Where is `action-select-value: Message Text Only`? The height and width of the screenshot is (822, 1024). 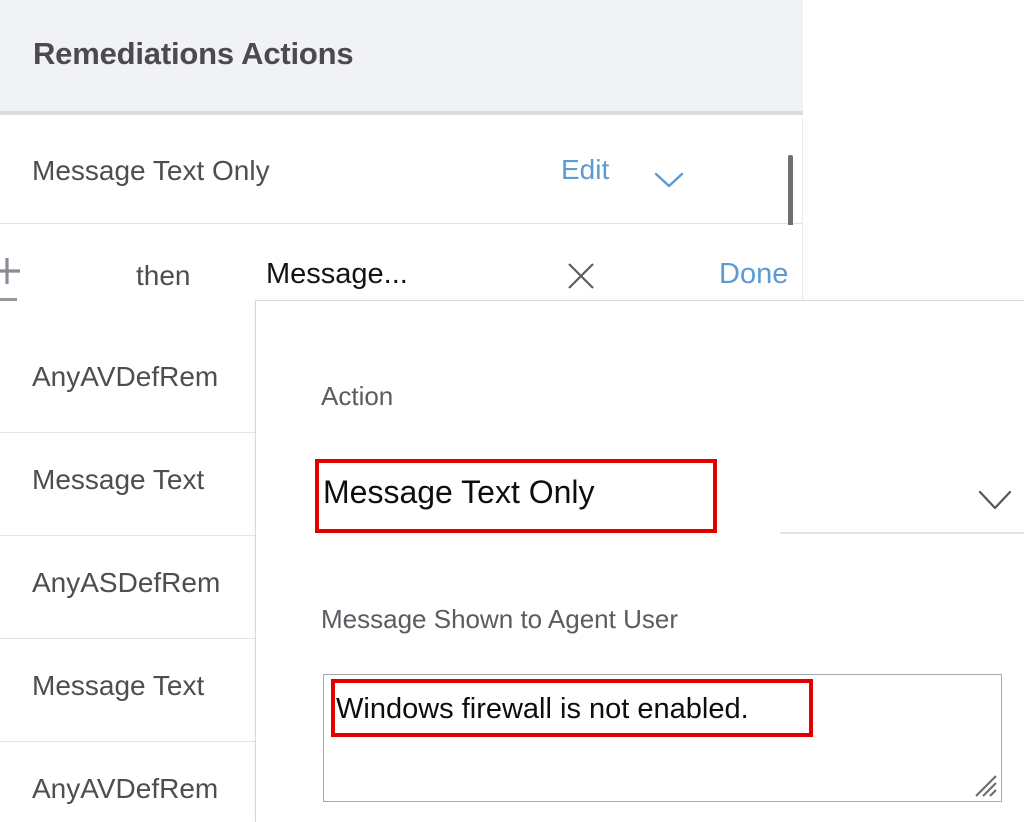 action-select-value: Message Text Only is located at coordinates (459, 492).